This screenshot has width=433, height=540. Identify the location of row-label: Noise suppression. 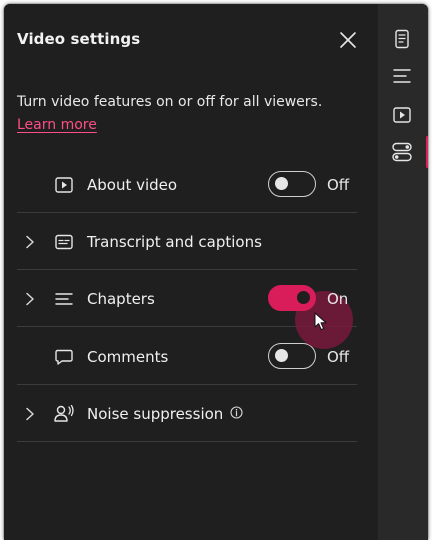
(165, 414).